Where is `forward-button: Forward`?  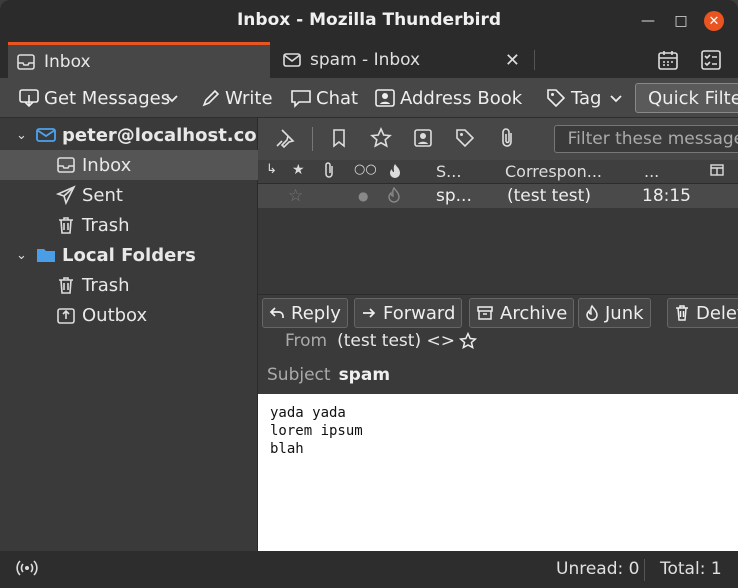
forward-button: Forward is located at coordinates (408, 313).